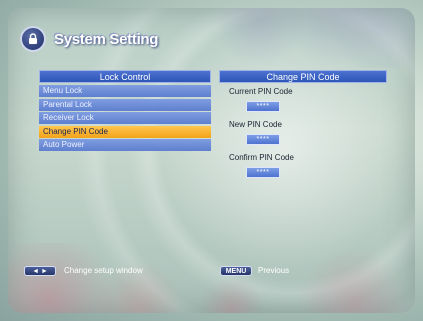 The height and width of the screenshot is (321, 423). Describe the element at coordinates (303, 76) in the screenshot. I see `change-pin-header: Change PIN Code` at that location.